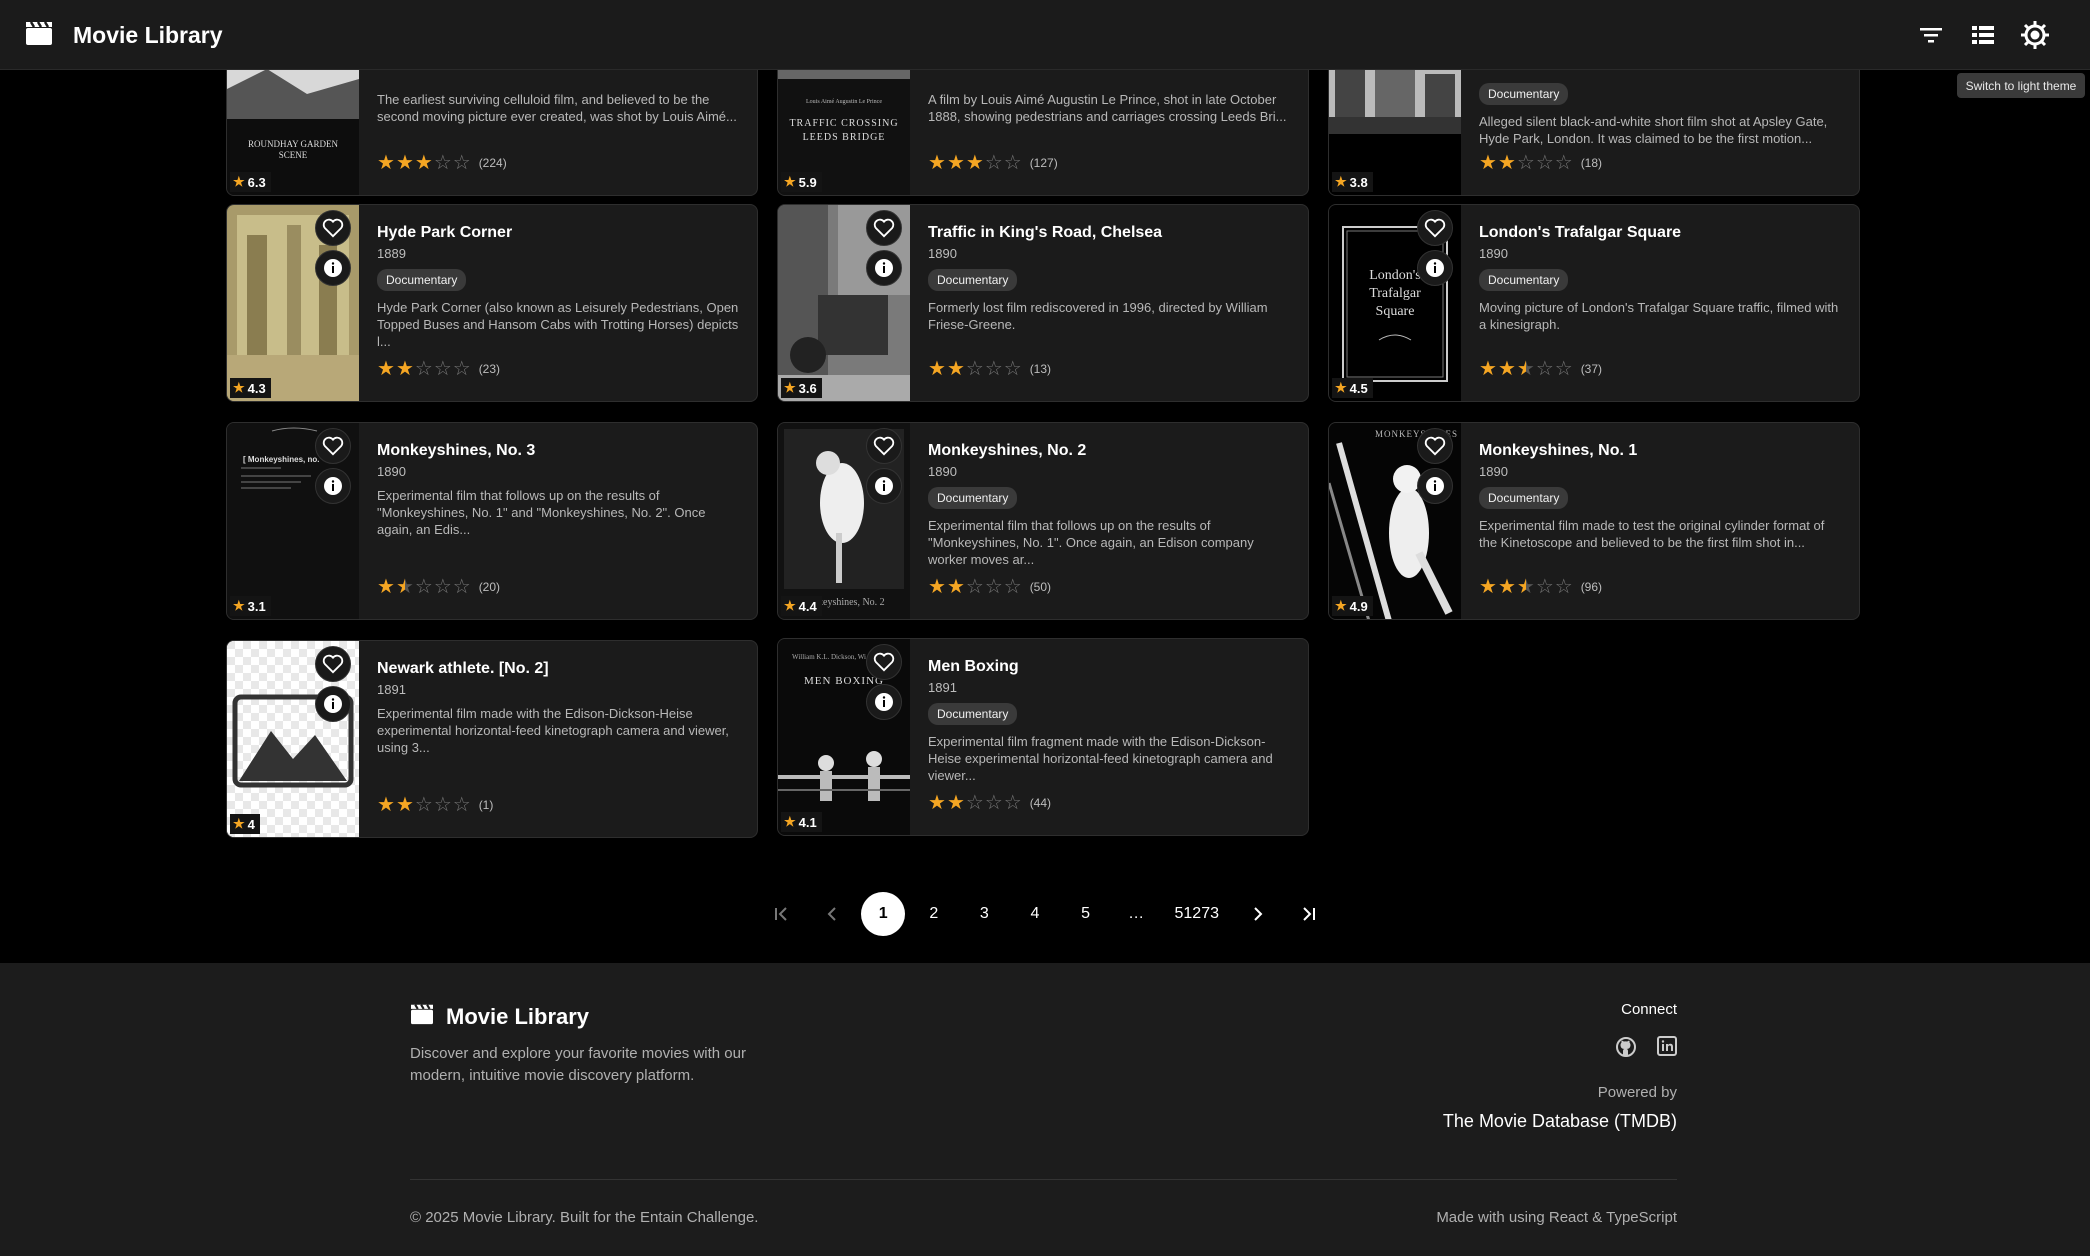  What do you see at coordinates (1086, 914) in the screenshot?
I see `page-5-button: 5` at bounding box center [1086, 914].